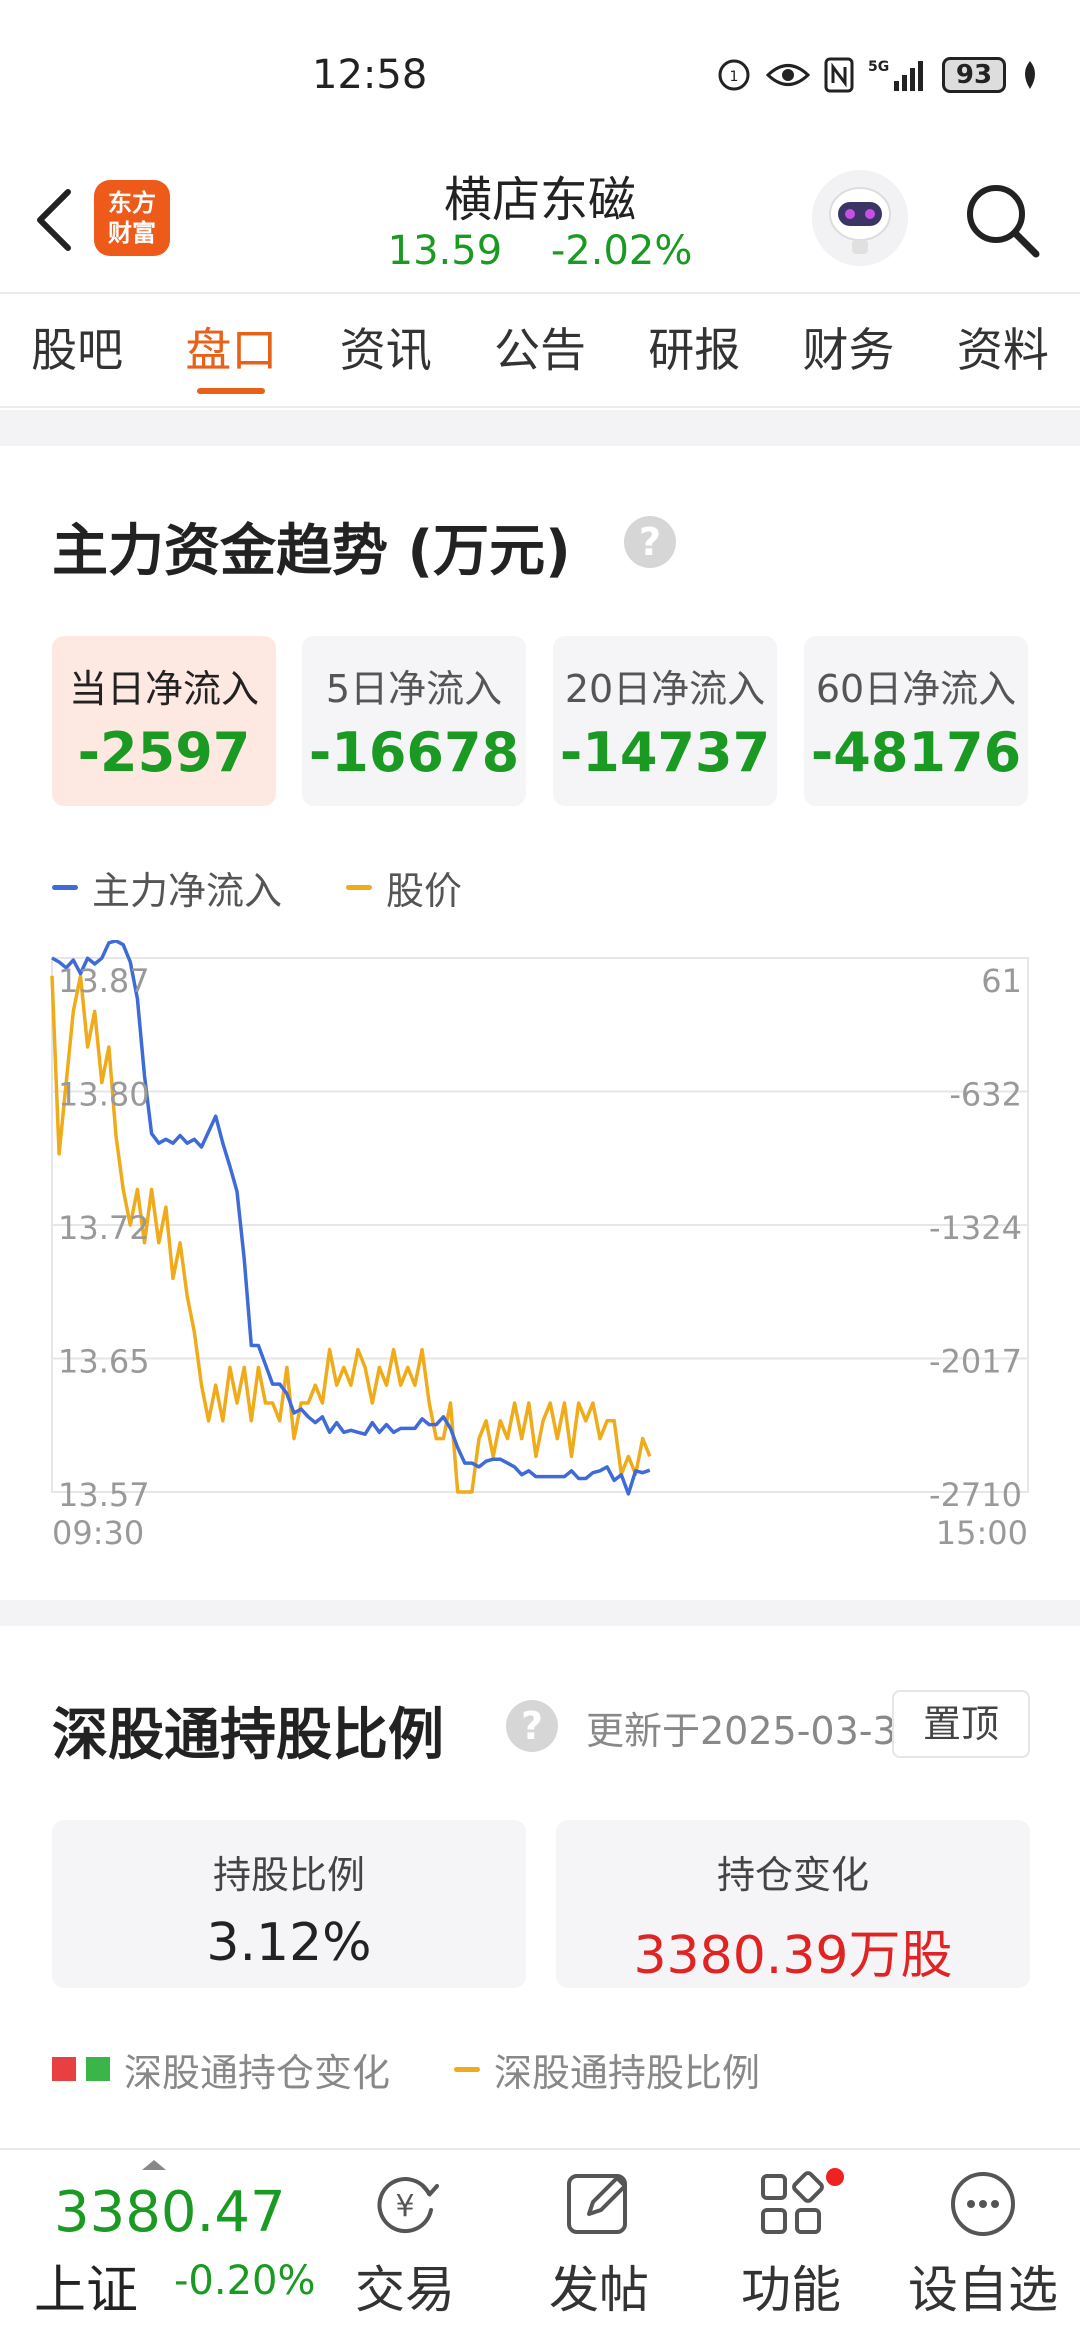 This screenshot has height=2340, width=1080. Describe the element at coordinates (1030, 75) in the screenshot. I see `leaf-icon` at that location.